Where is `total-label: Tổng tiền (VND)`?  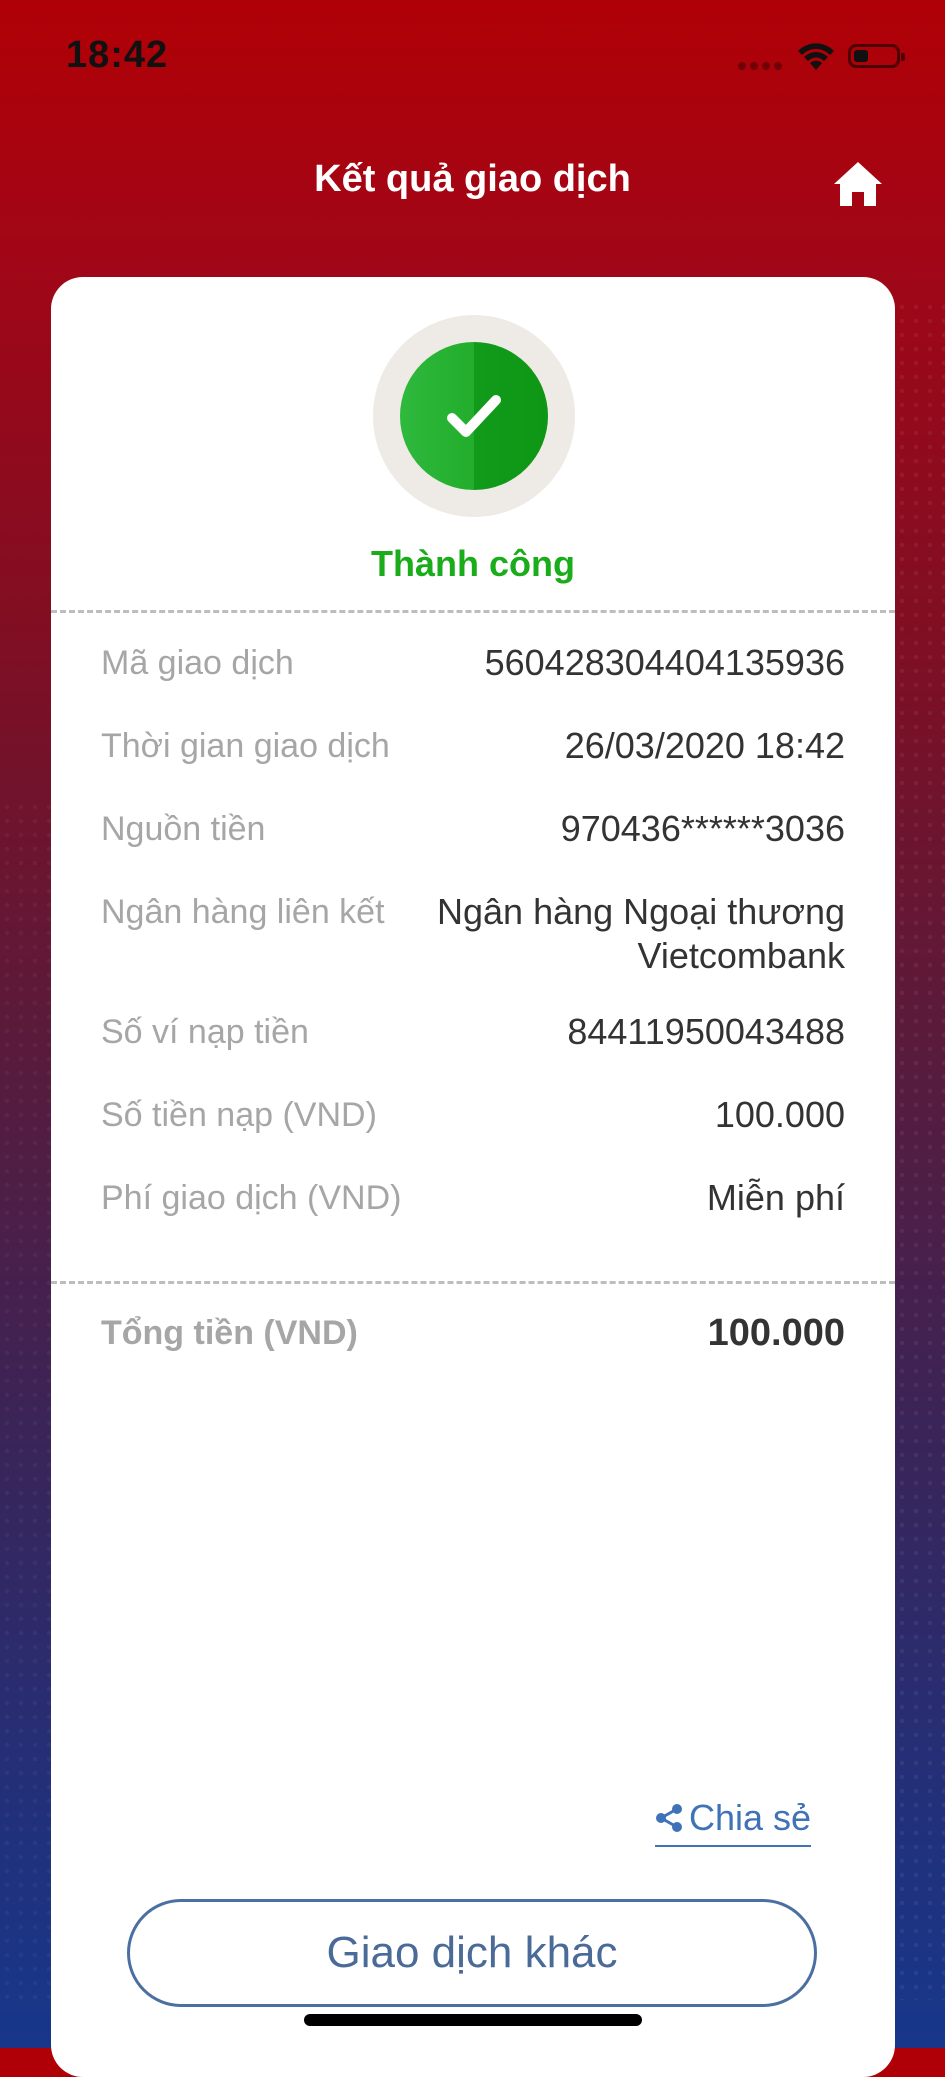 total-label: Tổng tiền (VND) is located at coordinates (229, 1333).